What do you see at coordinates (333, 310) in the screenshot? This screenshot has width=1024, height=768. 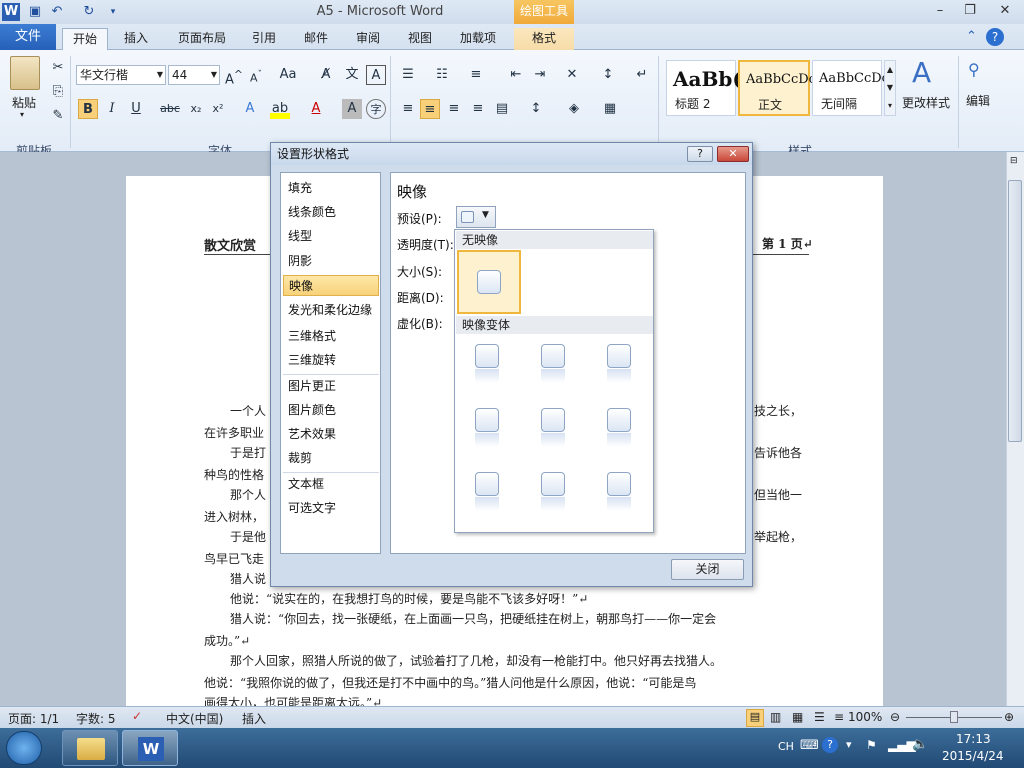 I see `nav-item: 发光和柔化边缘` at bounding box center [333, 310].